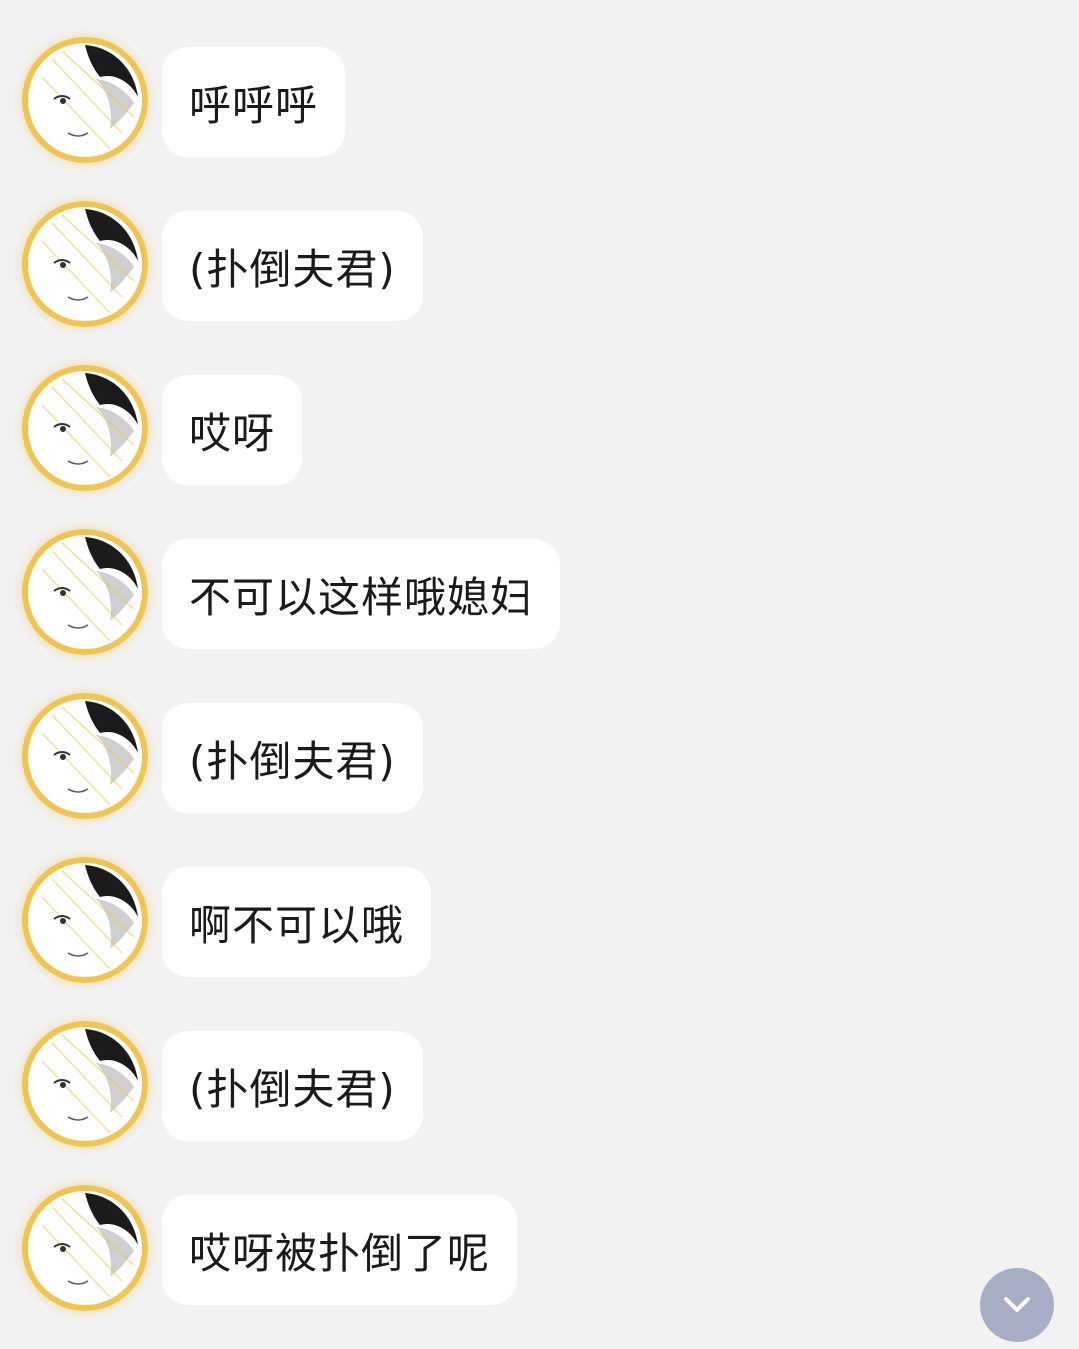  What do you see at coordinates (254, 105) in the screenshot?
I see `message-text: 呼呼呼` at bounding box center [254, 105].